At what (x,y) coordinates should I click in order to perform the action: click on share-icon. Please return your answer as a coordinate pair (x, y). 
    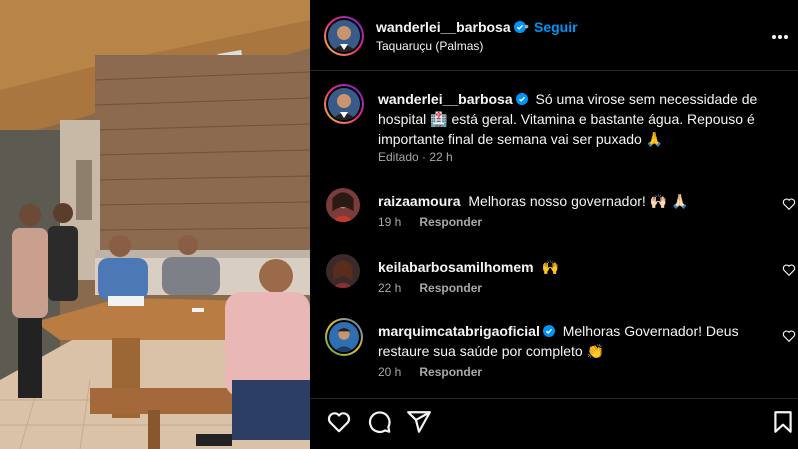
    Looking at the image, I should click on (419, 422).